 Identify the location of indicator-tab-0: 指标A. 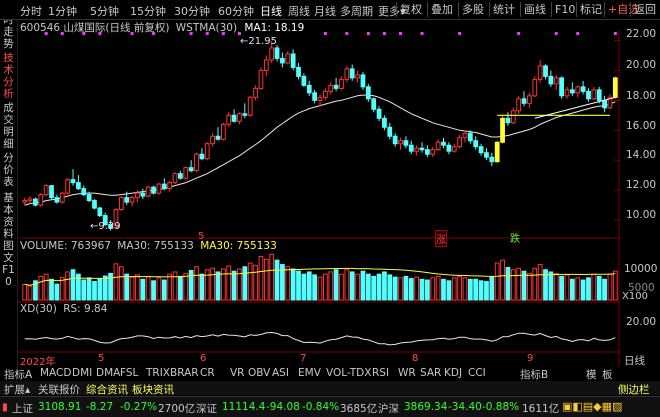
(18, 374).